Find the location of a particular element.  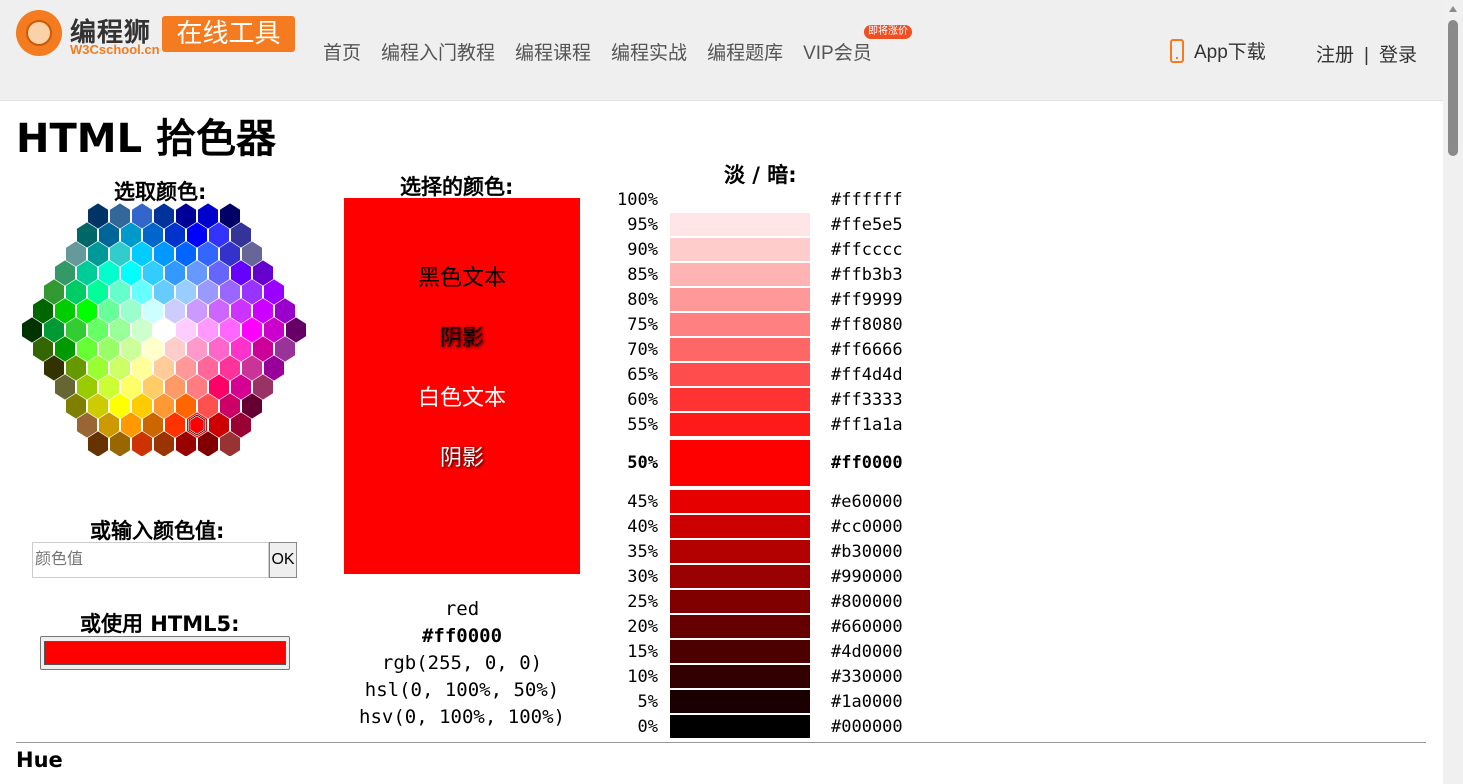

app-download-link: App下载 is located at coordinates (1218, 50).